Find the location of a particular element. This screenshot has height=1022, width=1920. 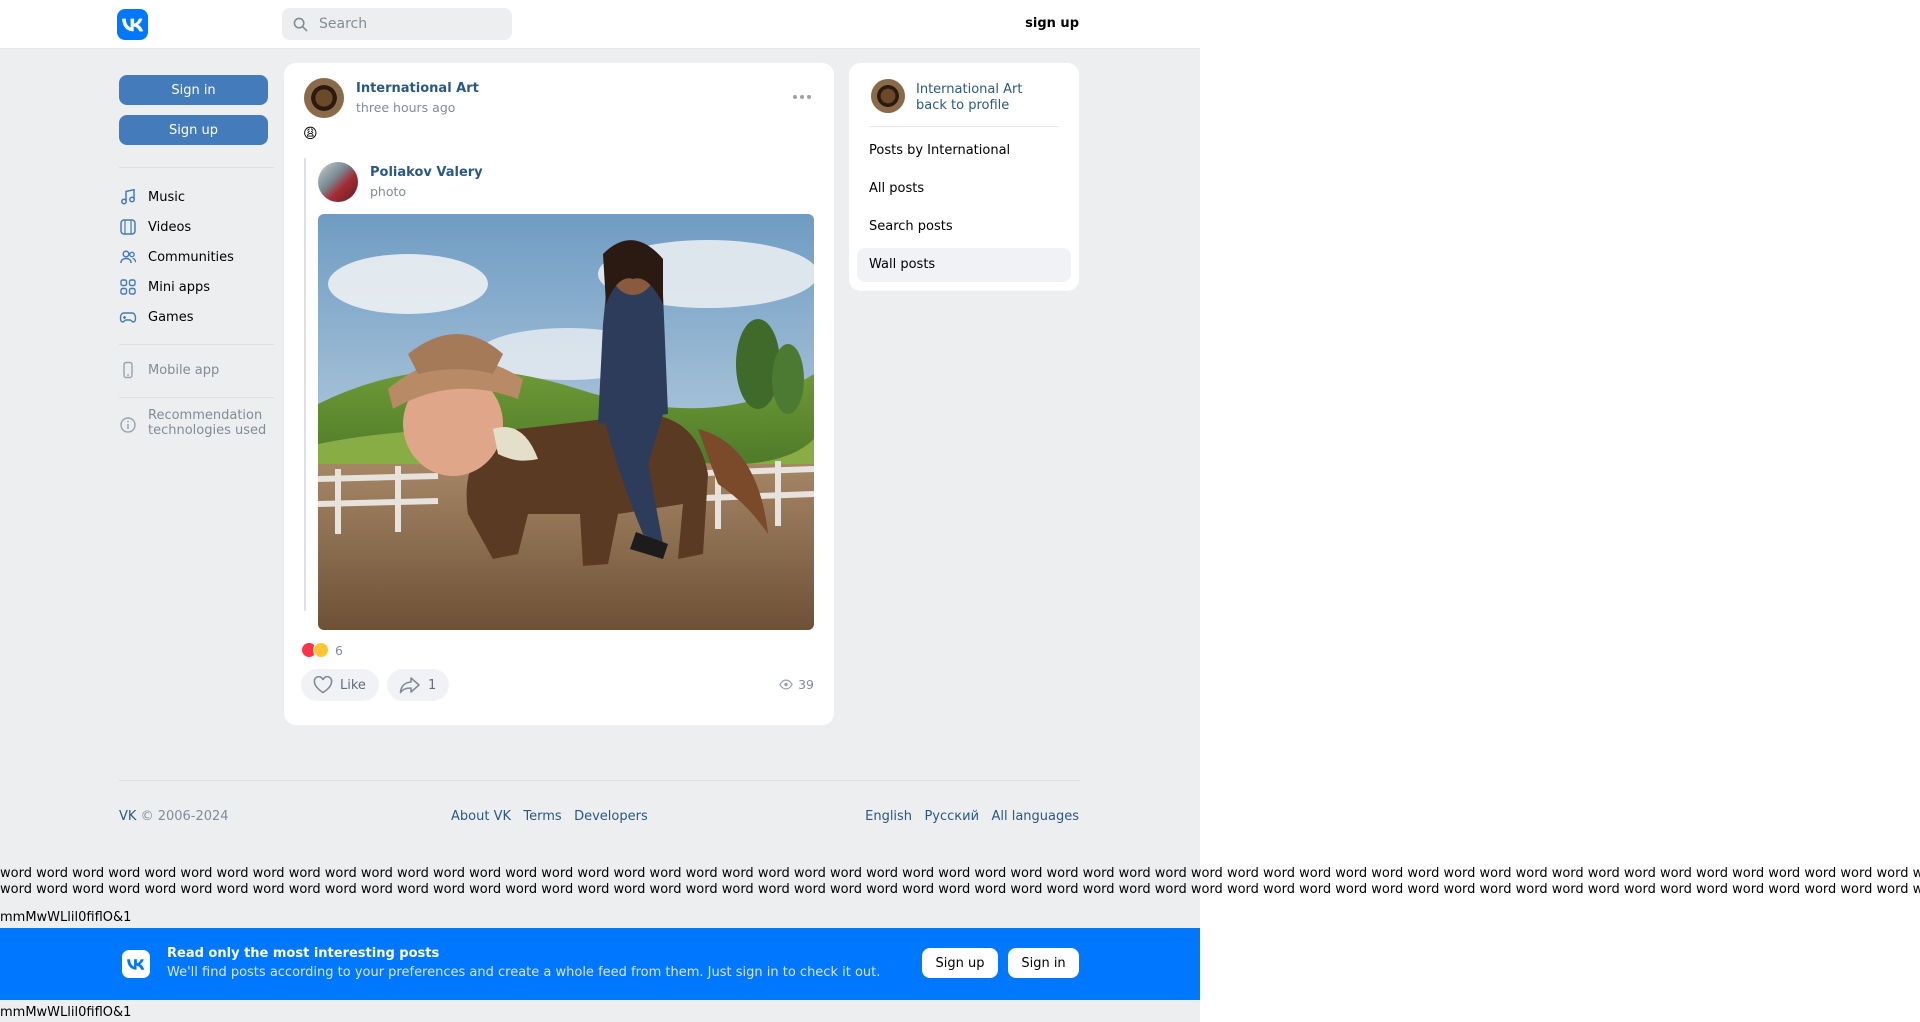

footer-copyright-text: © 2006-2024 is located at coordinates (184, 816).